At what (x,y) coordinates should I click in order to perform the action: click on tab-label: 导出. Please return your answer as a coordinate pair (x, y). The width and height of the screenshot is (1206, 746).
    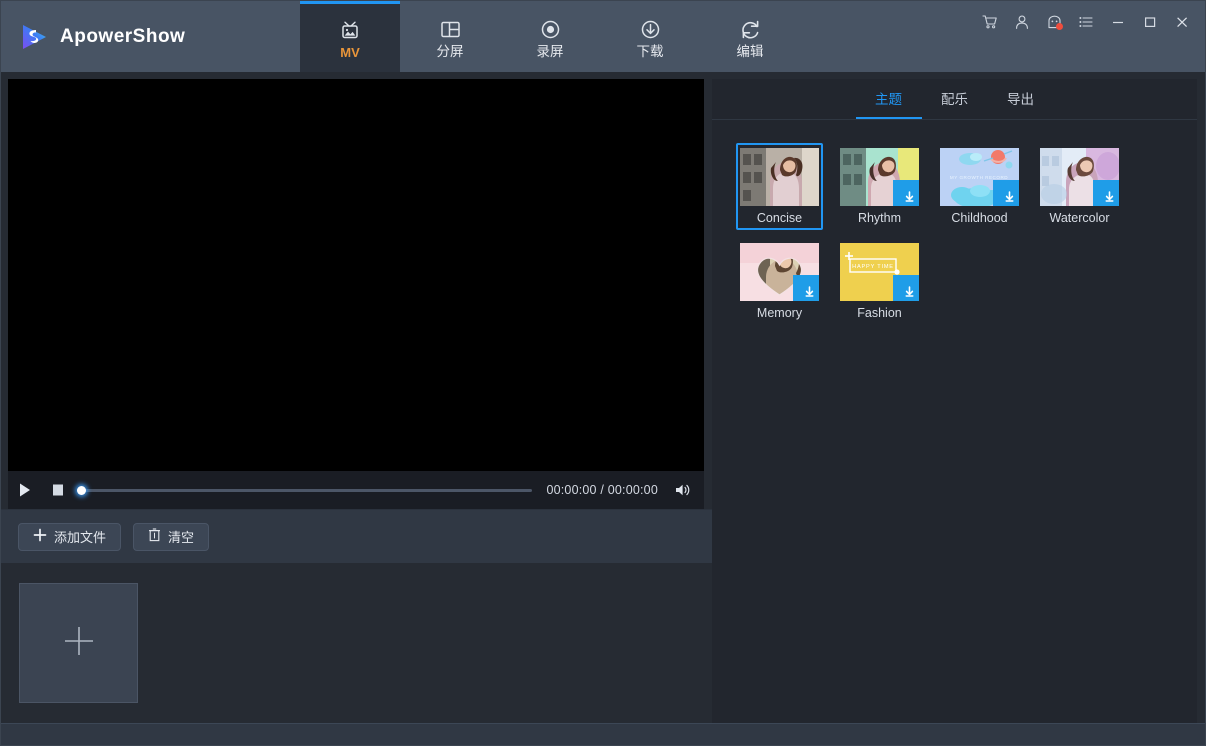
    Looking at the image, I should click on (1020, 99).